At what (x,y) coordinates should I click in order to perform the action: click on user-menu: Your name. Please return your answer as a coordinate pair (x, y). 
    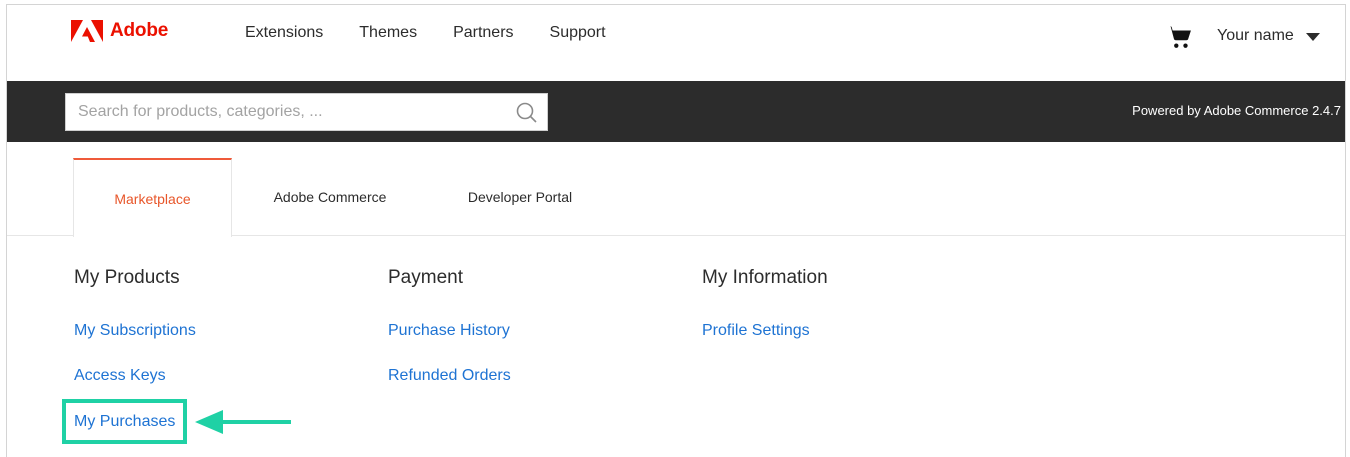
    Looking at the image, I should click on (1268, 36).